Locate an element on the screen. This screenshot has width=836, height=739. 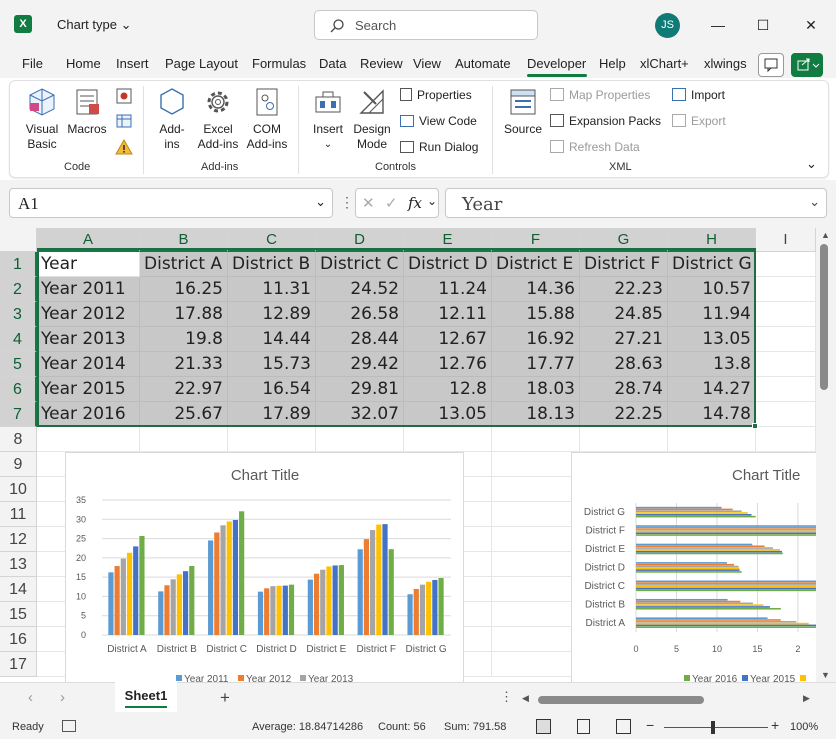
cell: 16.25 is located at coordinates (184, 289).